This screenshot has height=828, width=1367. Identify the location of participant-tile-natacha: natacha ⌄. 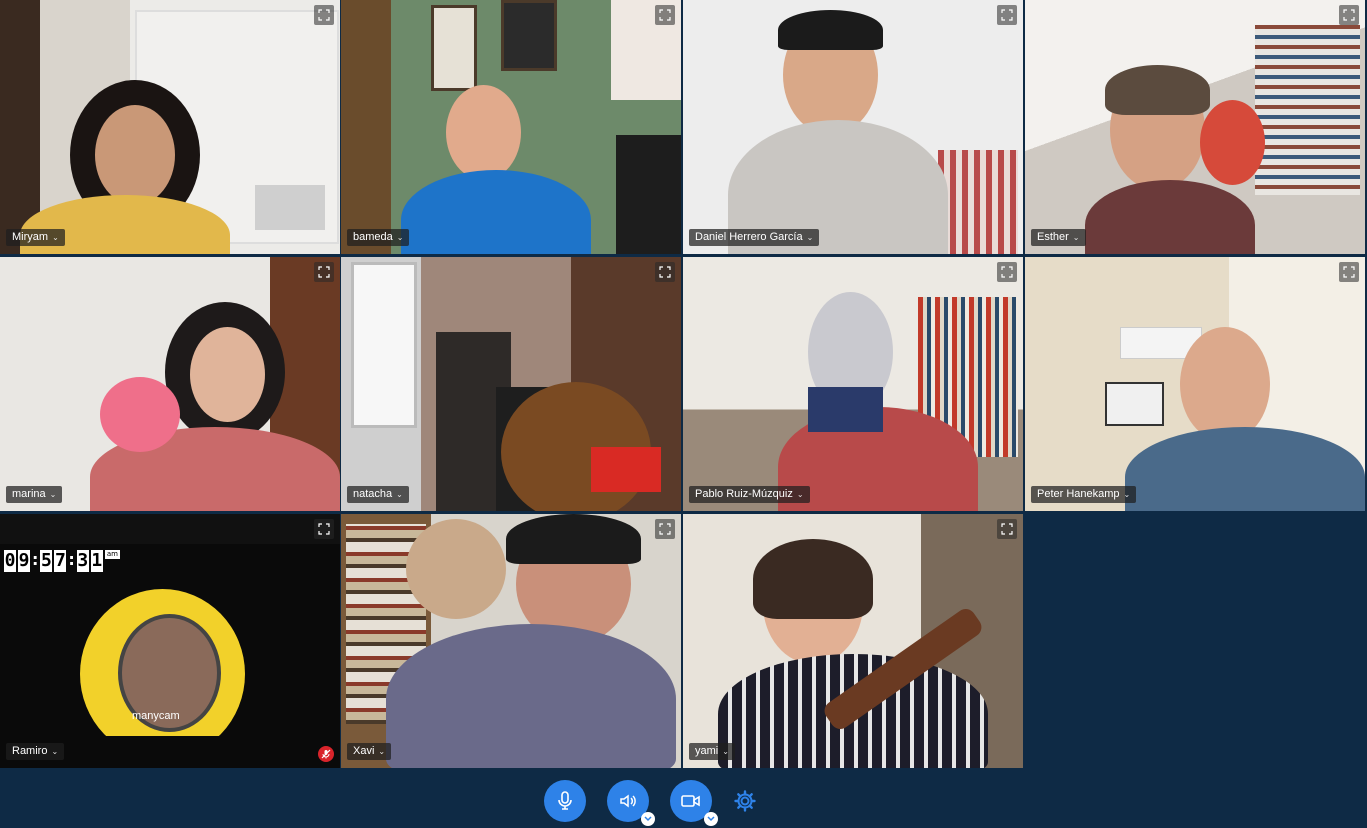
(511, 384).